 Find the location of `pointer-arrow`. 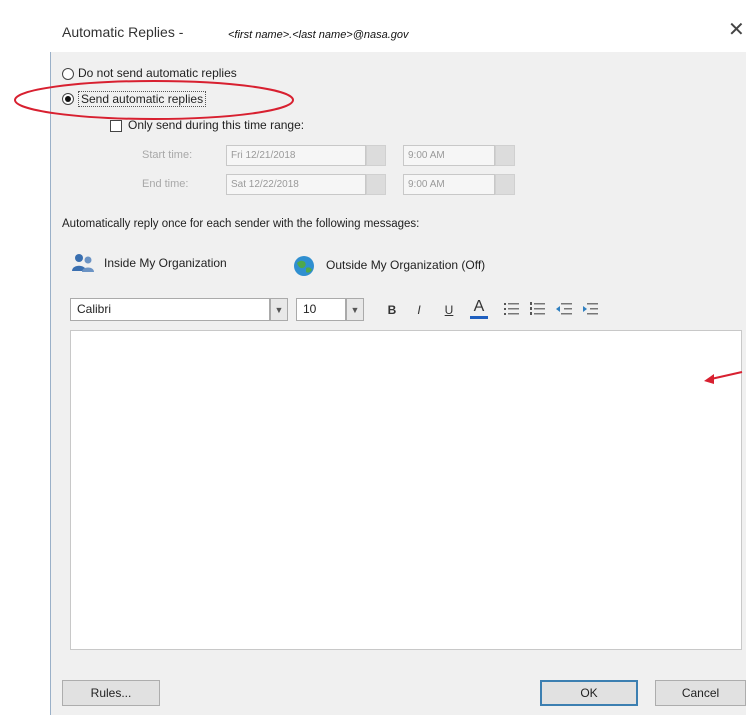

pointer-arrow is located at coordinates (726, 375).